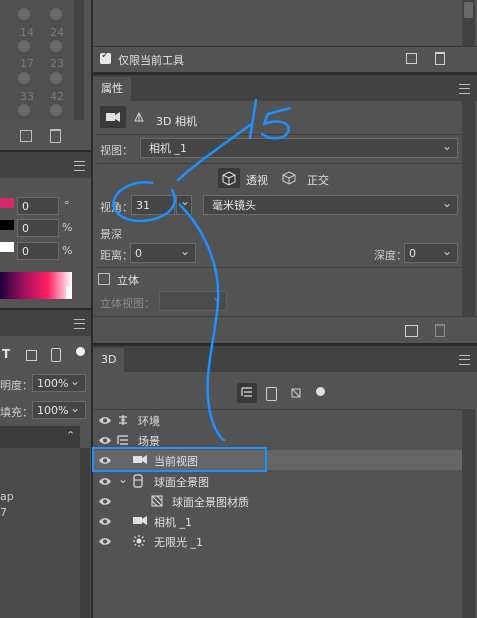 This screenshot has height=618, width=477. I want to click on highlight-box, so click(179, 459).